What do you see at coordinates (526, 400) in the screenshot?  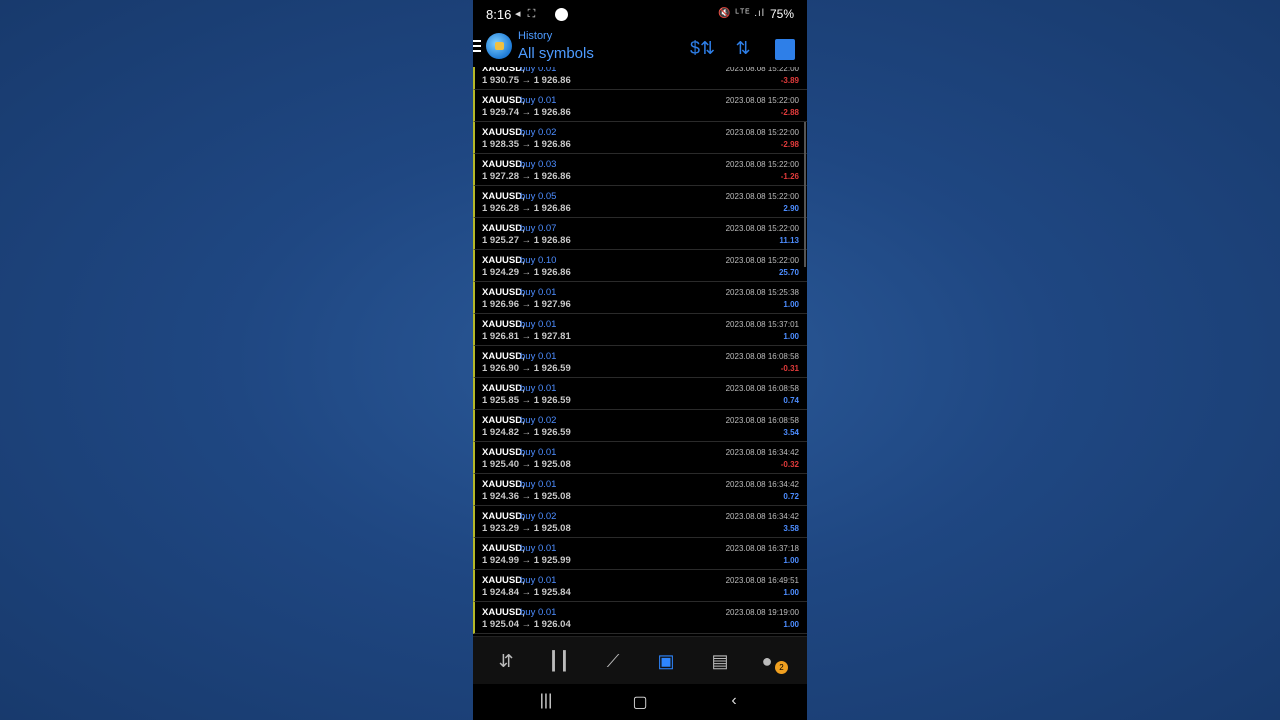 I see `trade-prices: 1 925.85 → 1 926.59` at bounding box center [526, 400].